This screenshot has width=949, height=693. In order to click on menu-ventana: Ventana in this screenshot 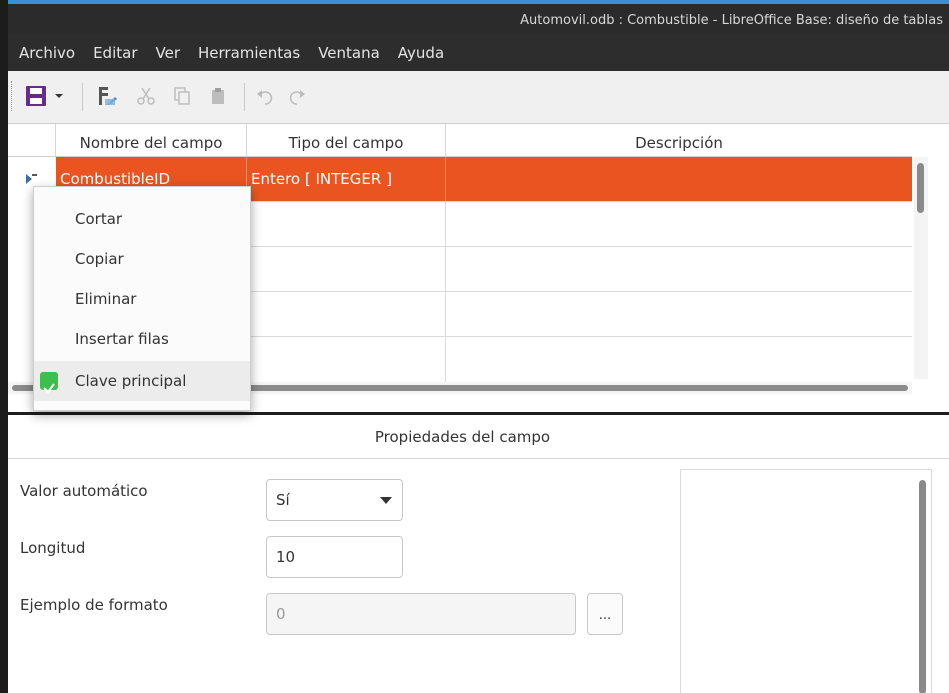, I will do `click(349, 53)`.